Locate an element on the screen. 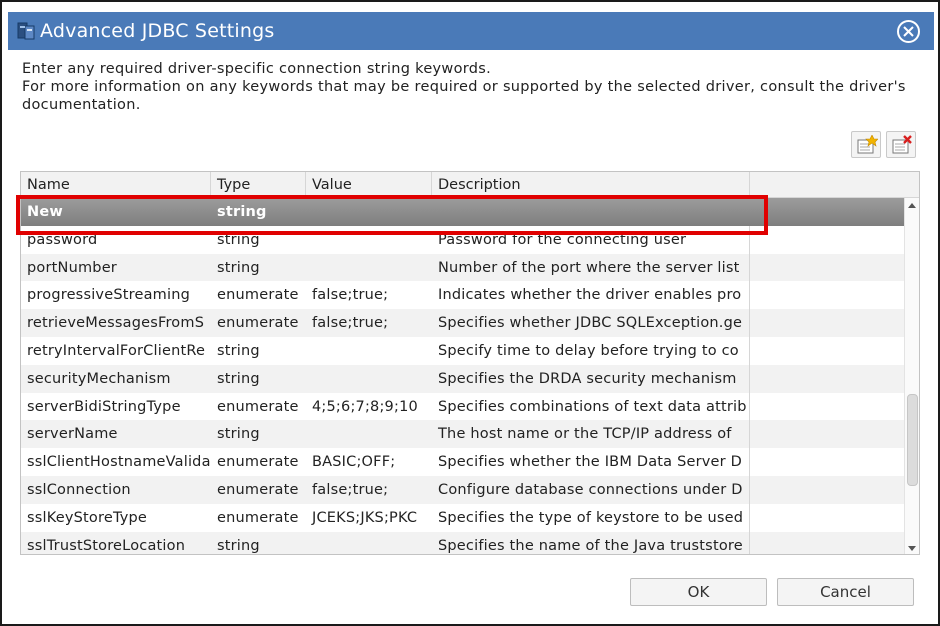  column-header-description: Description is located at coordinates (591, 185).